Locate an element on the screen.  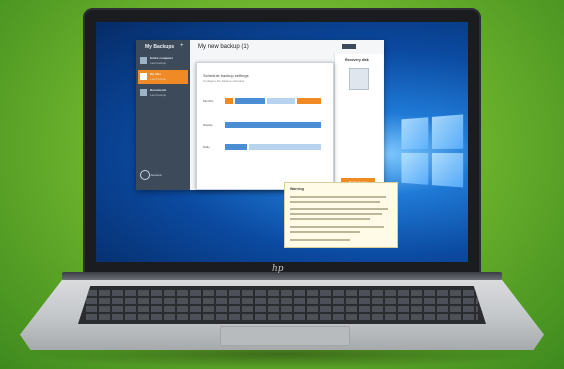
recovery-panel: Recovery disk is located at coordinates (358, 122).